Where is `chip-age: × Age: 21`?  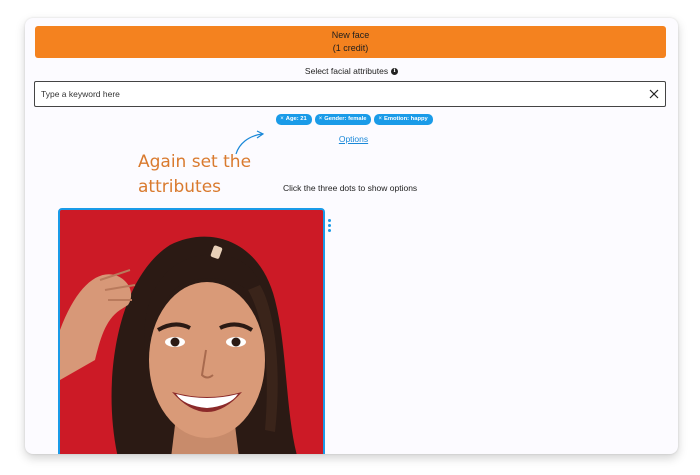 chip-age: × Age: 21 is located at coordinates (294, 119).